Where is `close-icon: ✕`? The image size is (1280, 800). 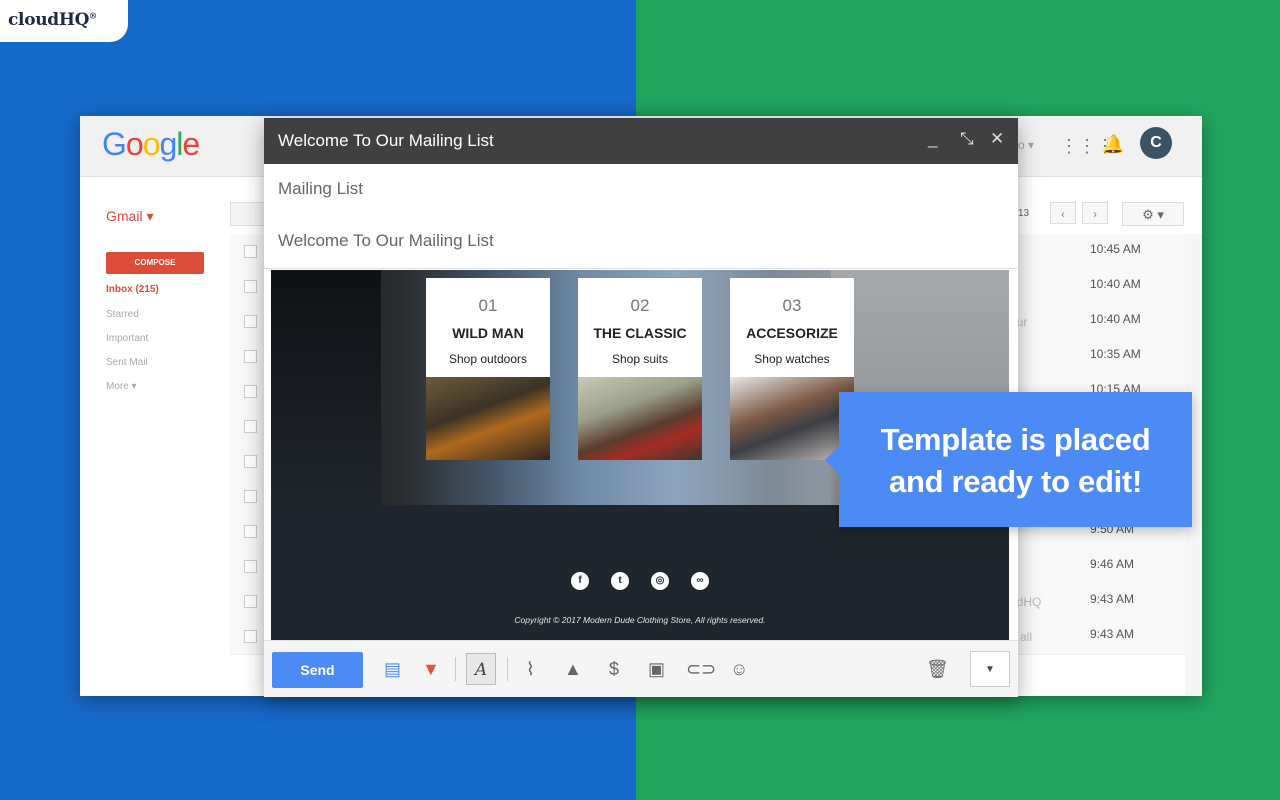
close-icon: ✕ is located at coordinates (997, 139).